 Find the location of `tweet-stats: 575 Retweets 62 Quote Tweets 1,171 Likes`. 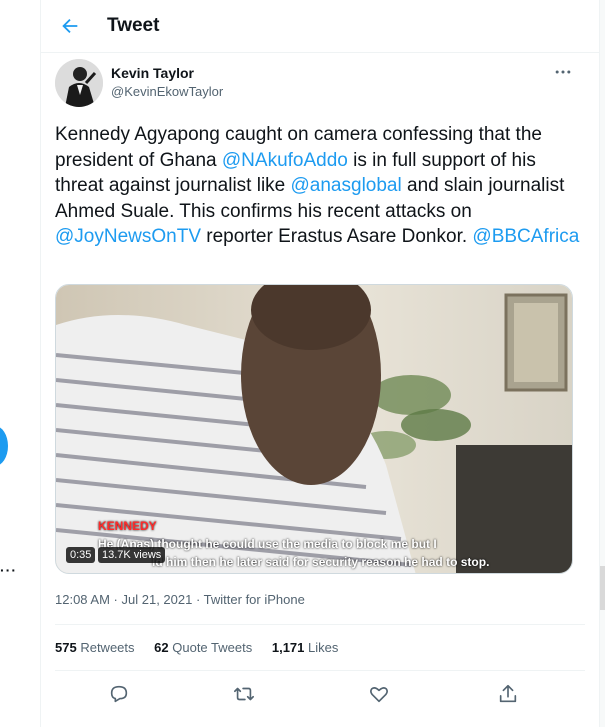

tweet-stats: 575 Retweets 62 Quote Tweets 1,171 Likes is located at coordinates (204, 647).